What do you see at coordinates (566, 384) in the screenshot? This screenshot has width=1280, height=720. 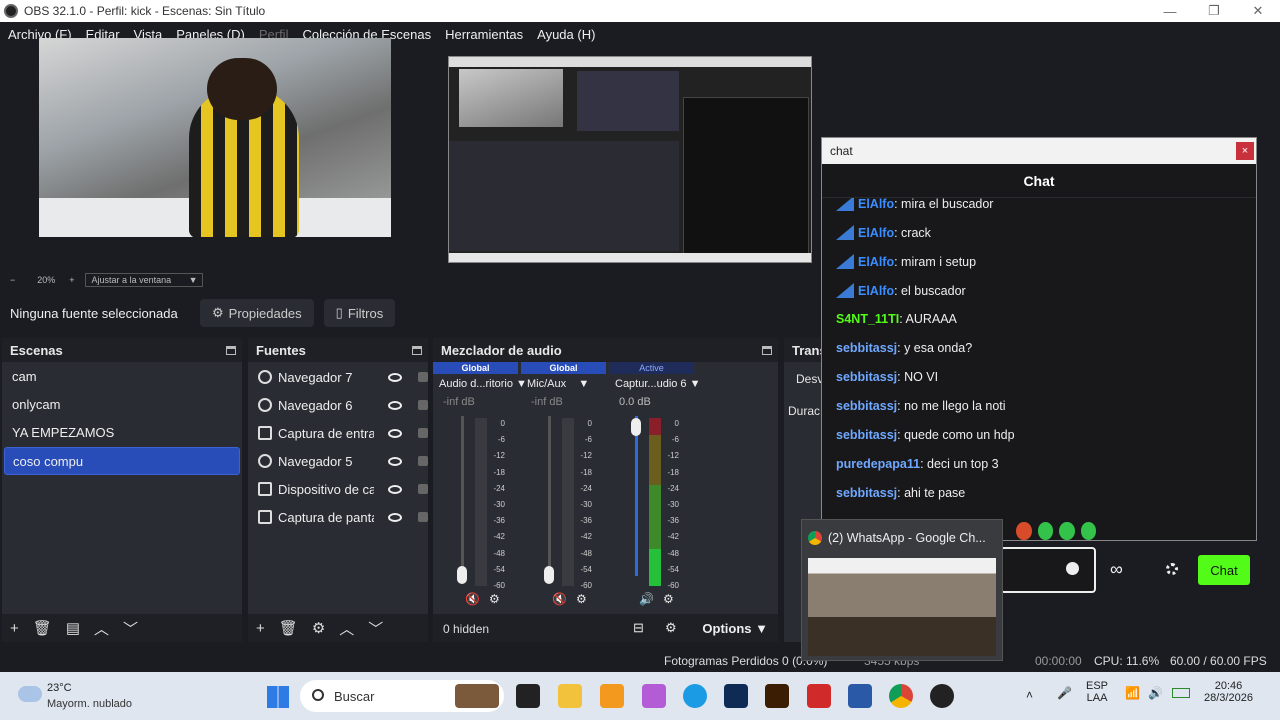 I see `channel-name: Mic/Aux ▼` at bounding box center [566, 384].